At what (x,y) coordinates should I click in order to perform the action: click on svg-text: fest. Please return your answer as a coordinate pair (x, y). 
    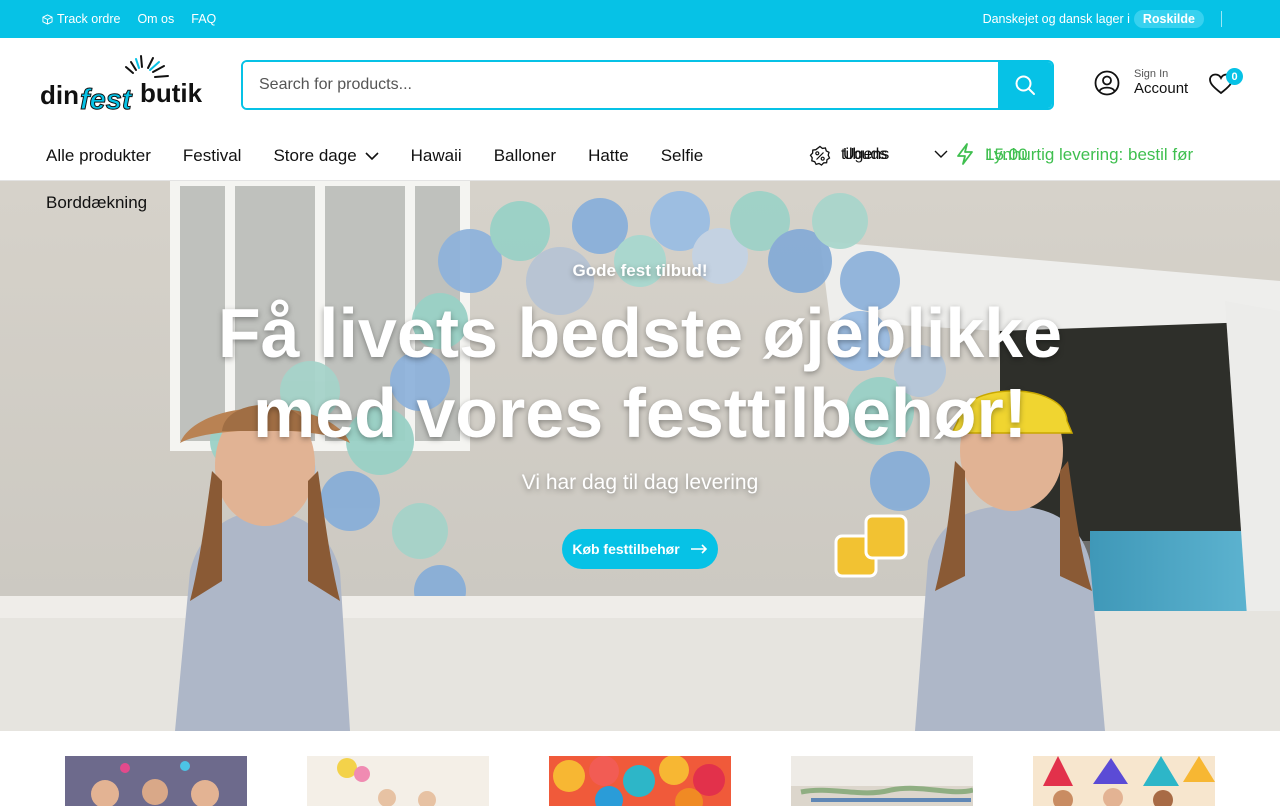
    Looking at the image, I should click on (106, 100).